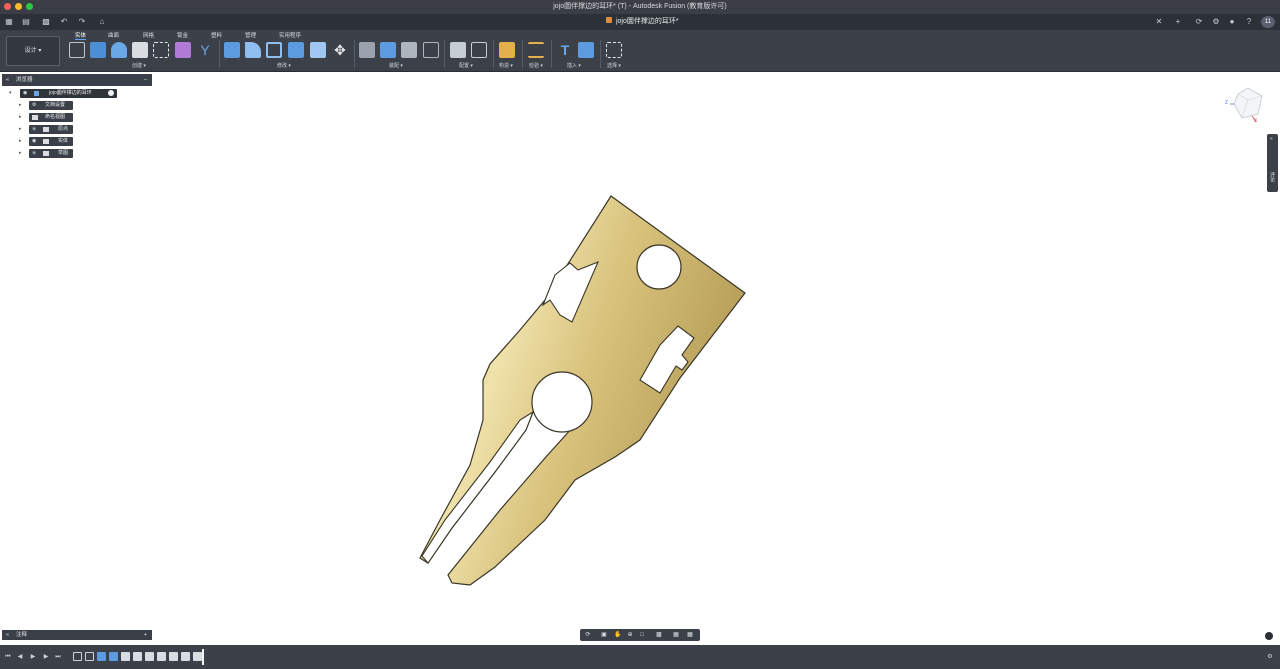  What do you see at coordinates (1249, 22) in the screenshot?
I see `help-icon: ?` at bounding box center [1249, 22].